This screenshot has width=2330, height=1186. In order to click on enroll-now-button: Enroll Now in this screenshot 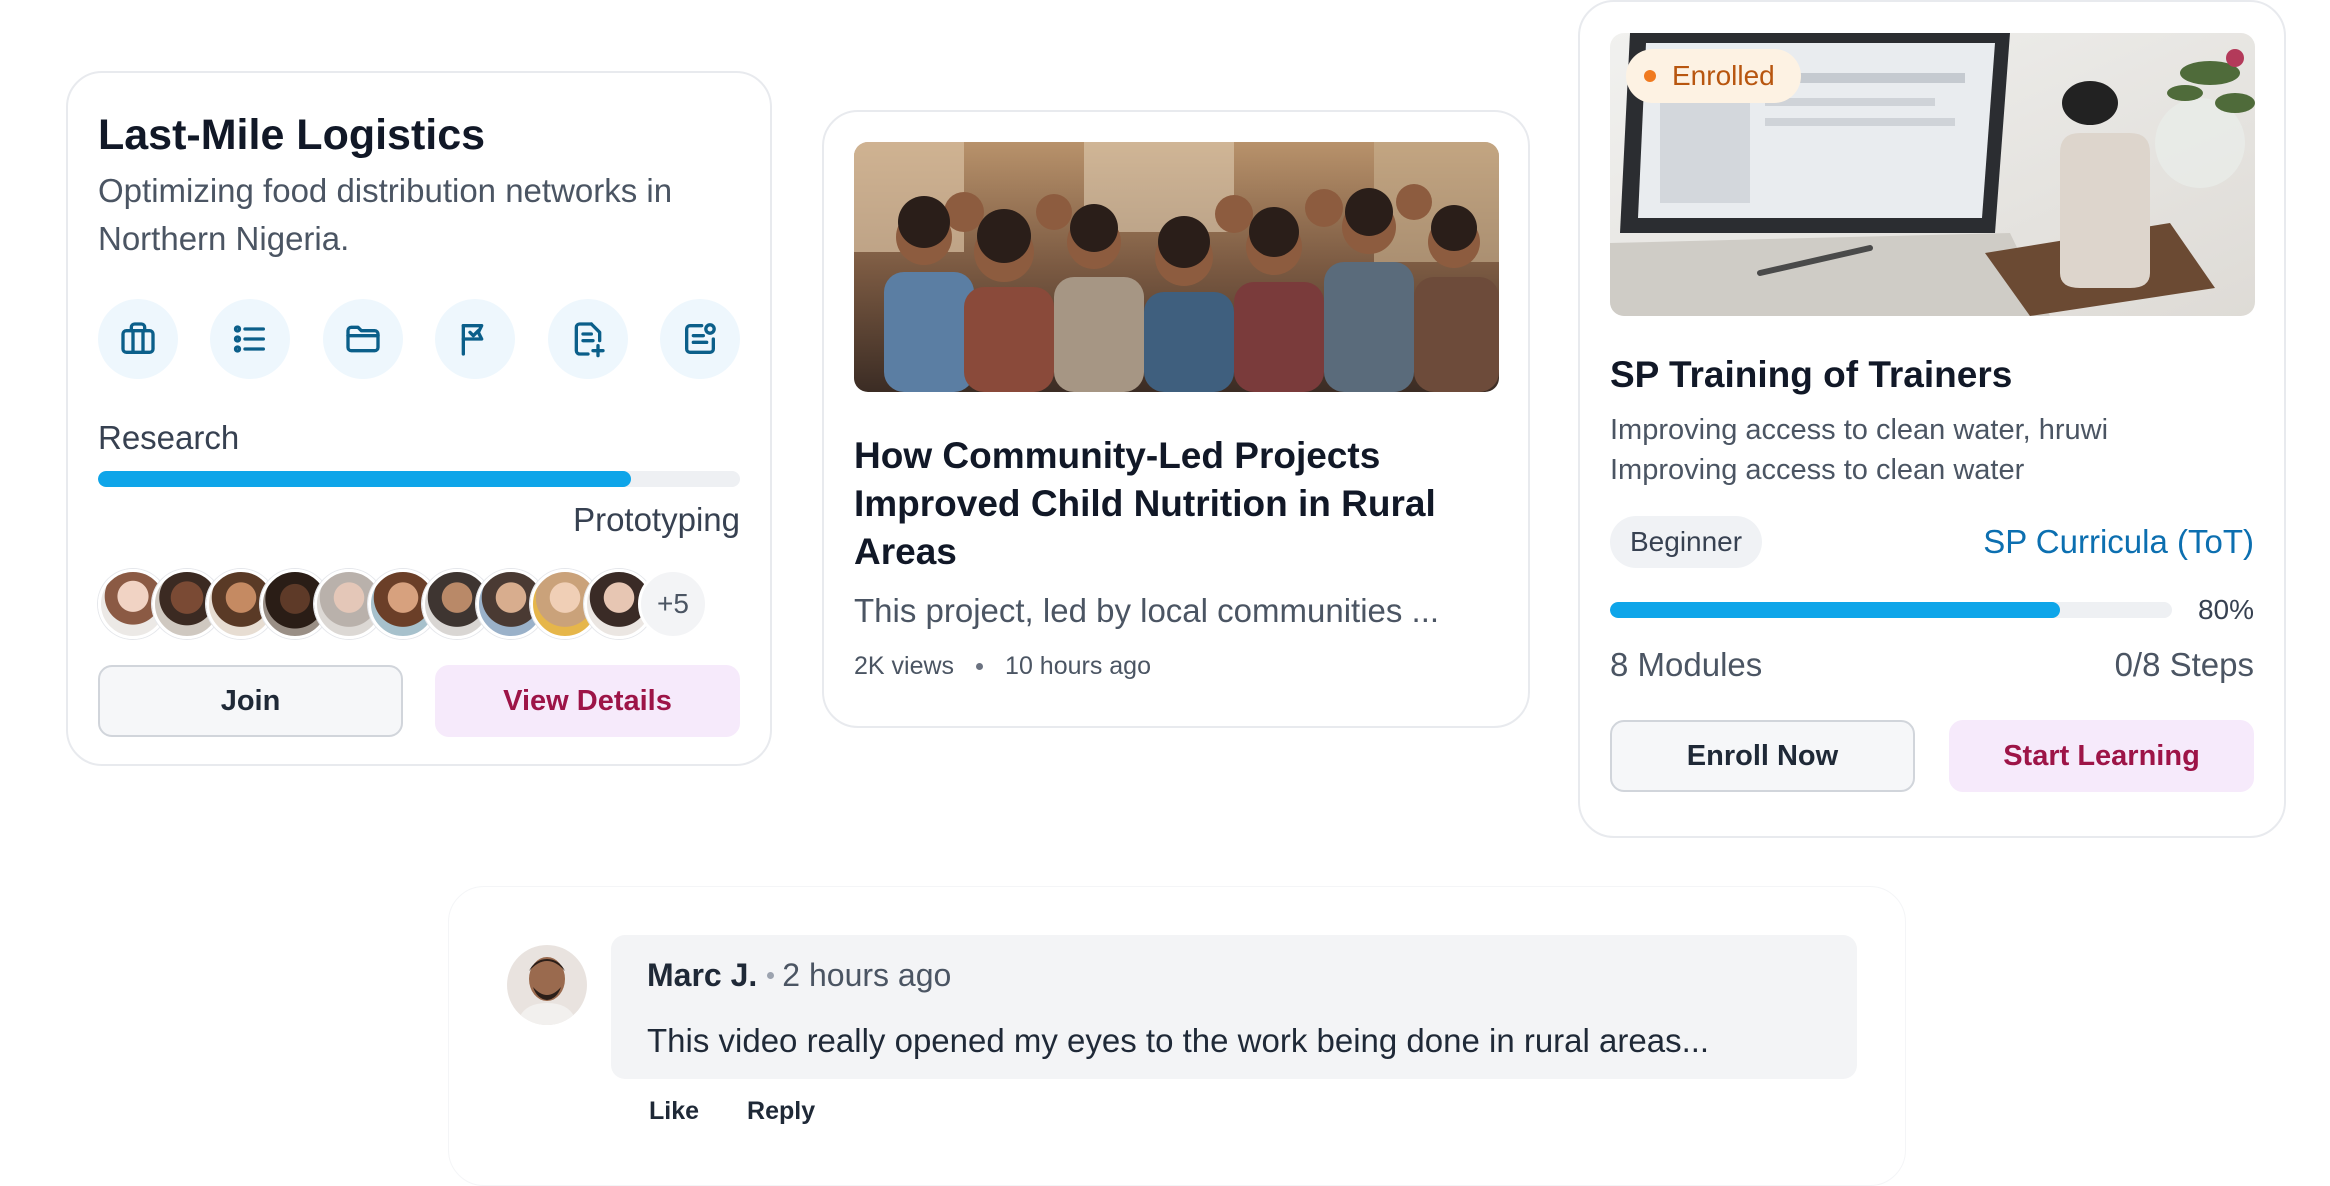, I will do `click(1762, 756)`.